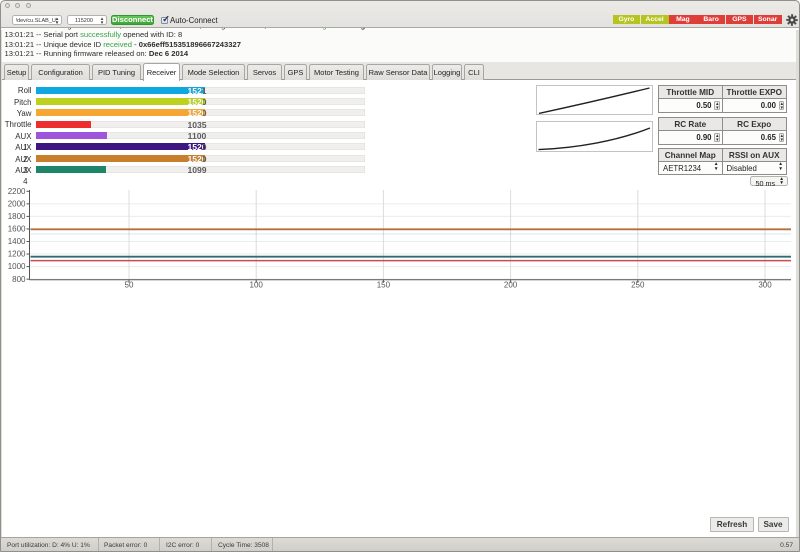 This screenshot has height=552, width=800. What do you see at coordinates (17, 266) in the screenshot?
I see `svg-text: 1000` at bounding box center [17, 266].